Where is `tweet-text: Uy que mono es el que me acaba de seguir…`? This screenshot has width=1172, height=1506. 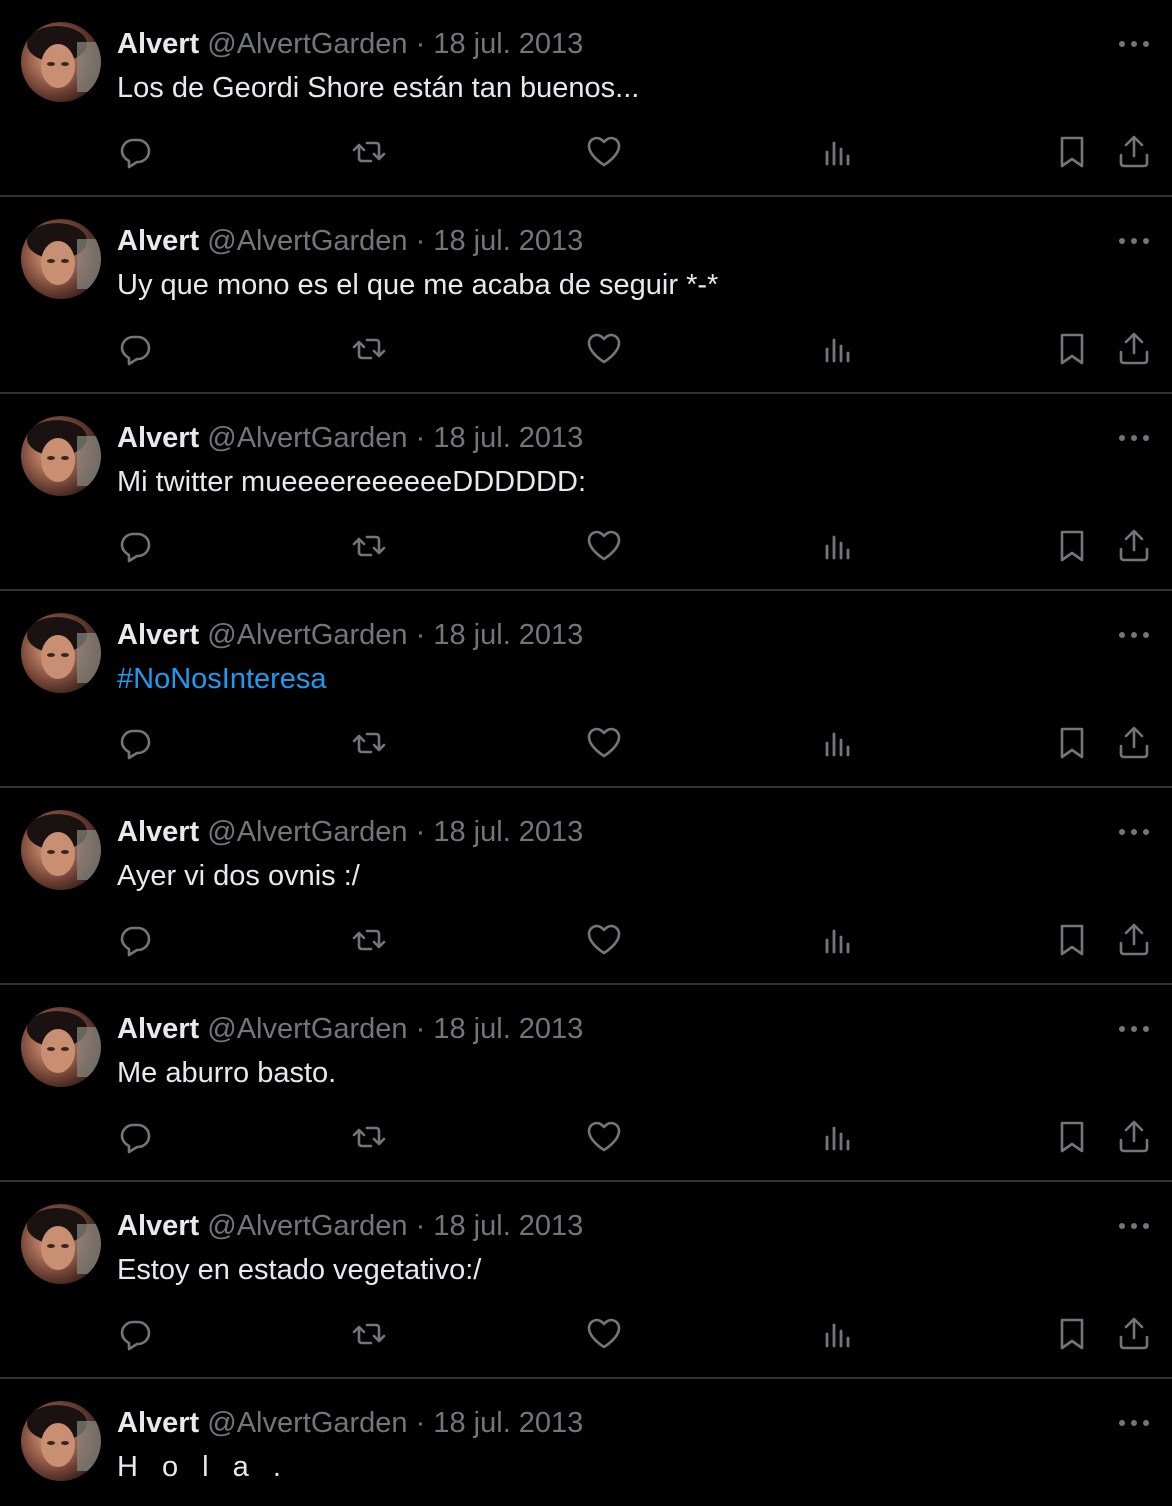
tweet-text: Uy que mono es el que me acaba de seguir… is located at coordinates (418, 285).